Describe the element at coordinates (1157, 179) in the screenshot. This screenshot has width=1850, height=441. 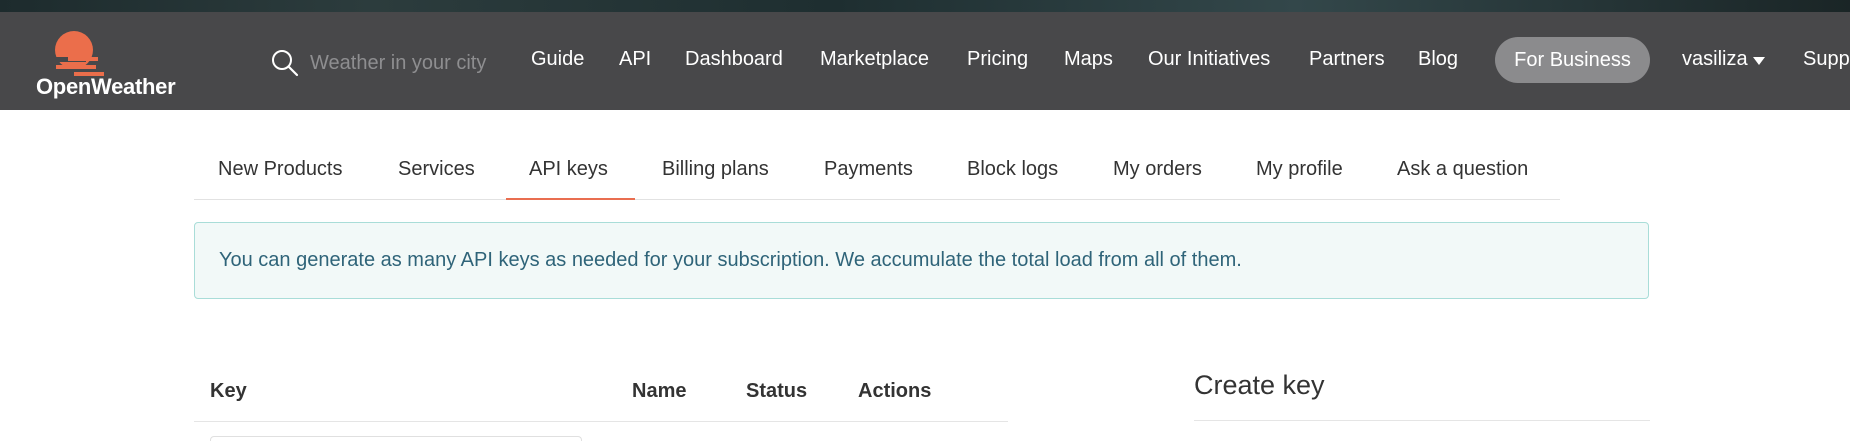
I see `tab-my-orders: My orders` at that location.